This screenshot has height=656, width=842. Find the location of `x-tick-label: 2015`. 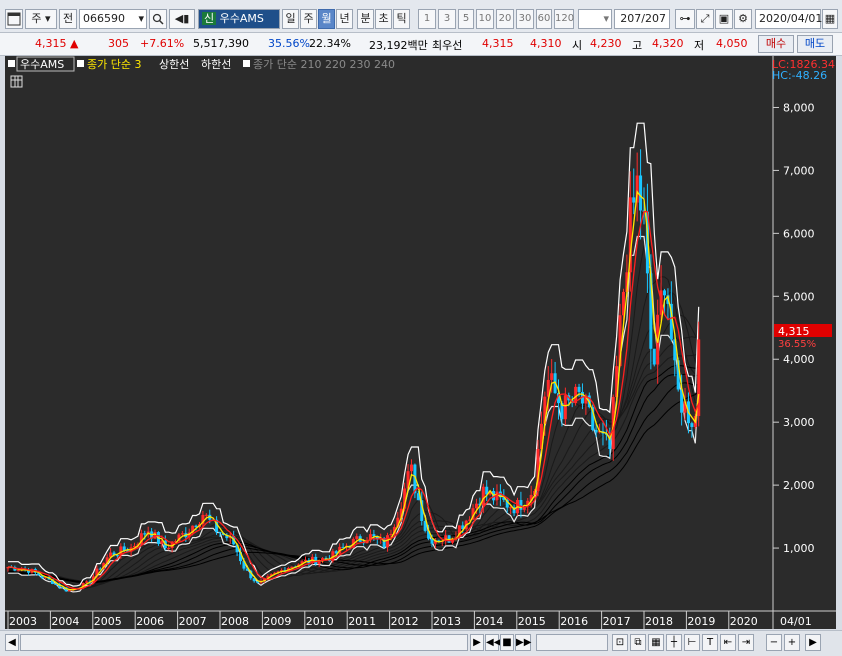

x-tick-label: 2015 is located at coordinates (532, 621).